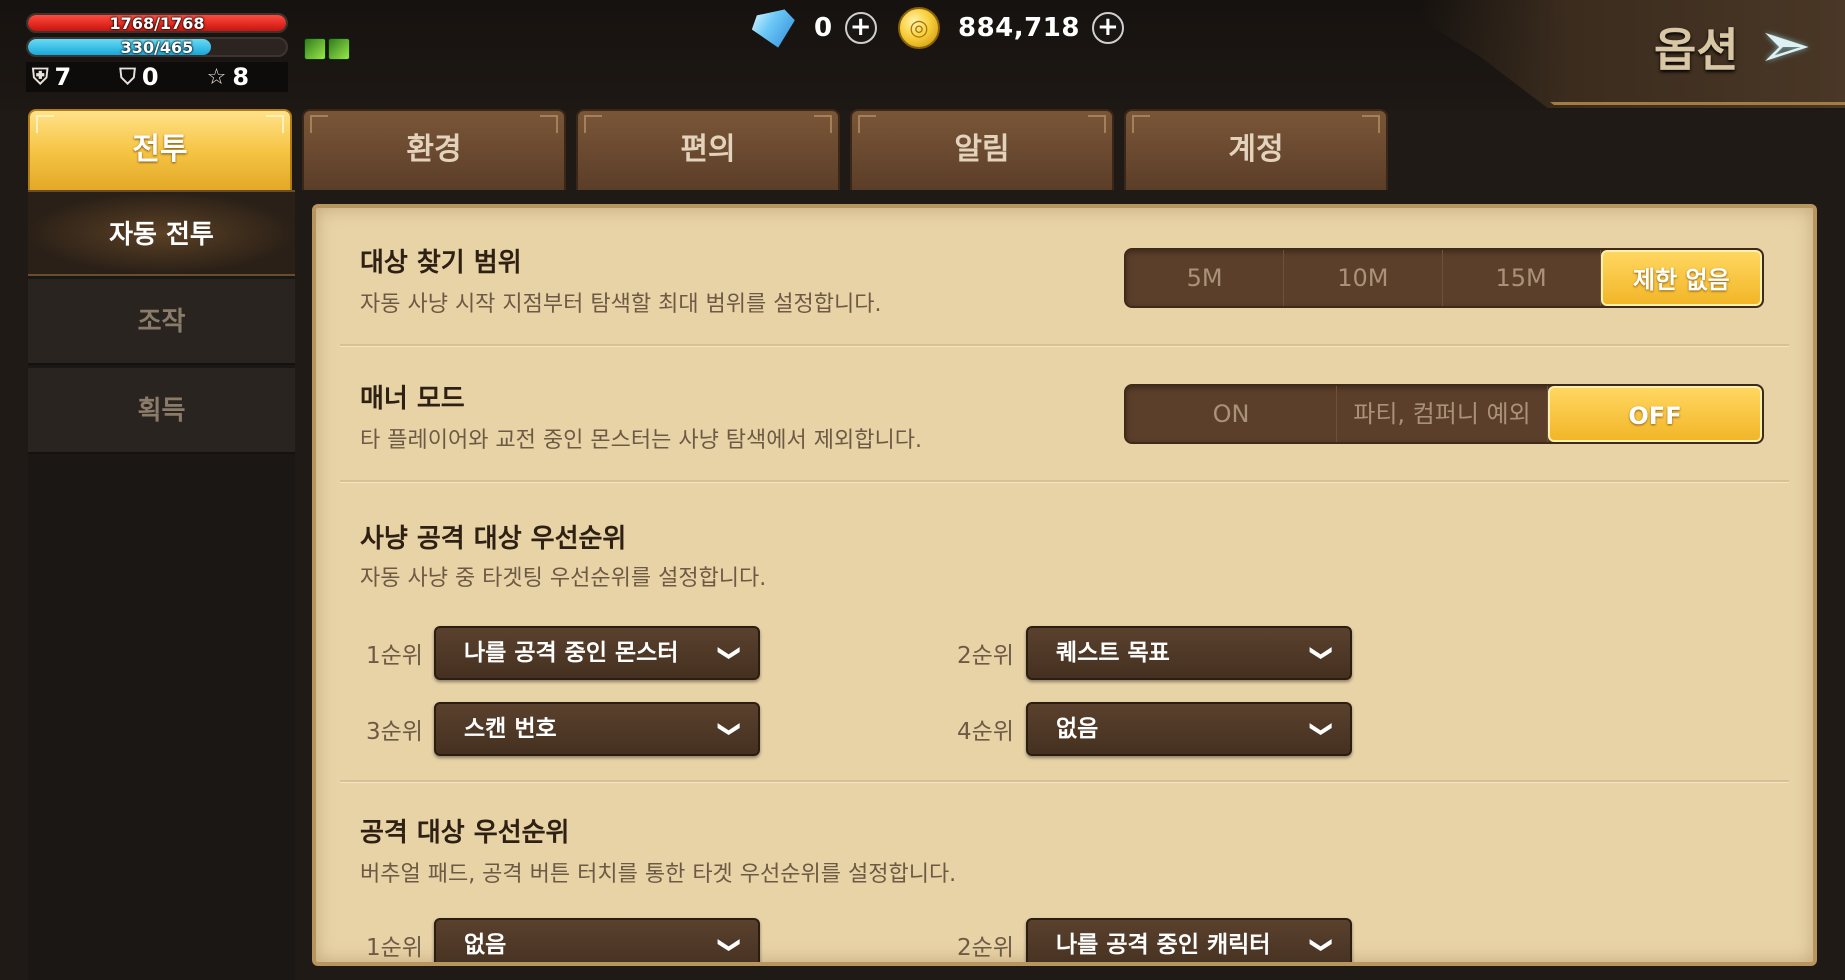 The height and width of the screenshot is (980, 1845). What do you see at coordinates (216, 77) in the screenshot?
I see `star-icon: ☆` at bounding box center [216, 77].